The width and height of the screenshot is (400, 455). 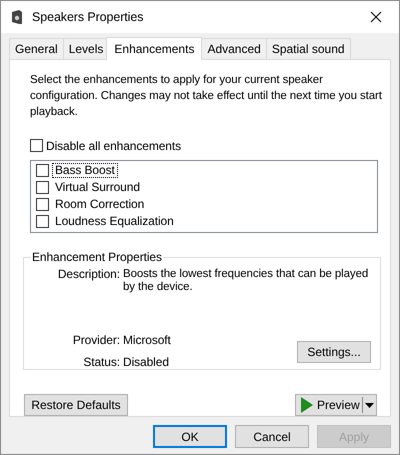 I want to click on preview-button: Preview, so click(x=336, y=405).